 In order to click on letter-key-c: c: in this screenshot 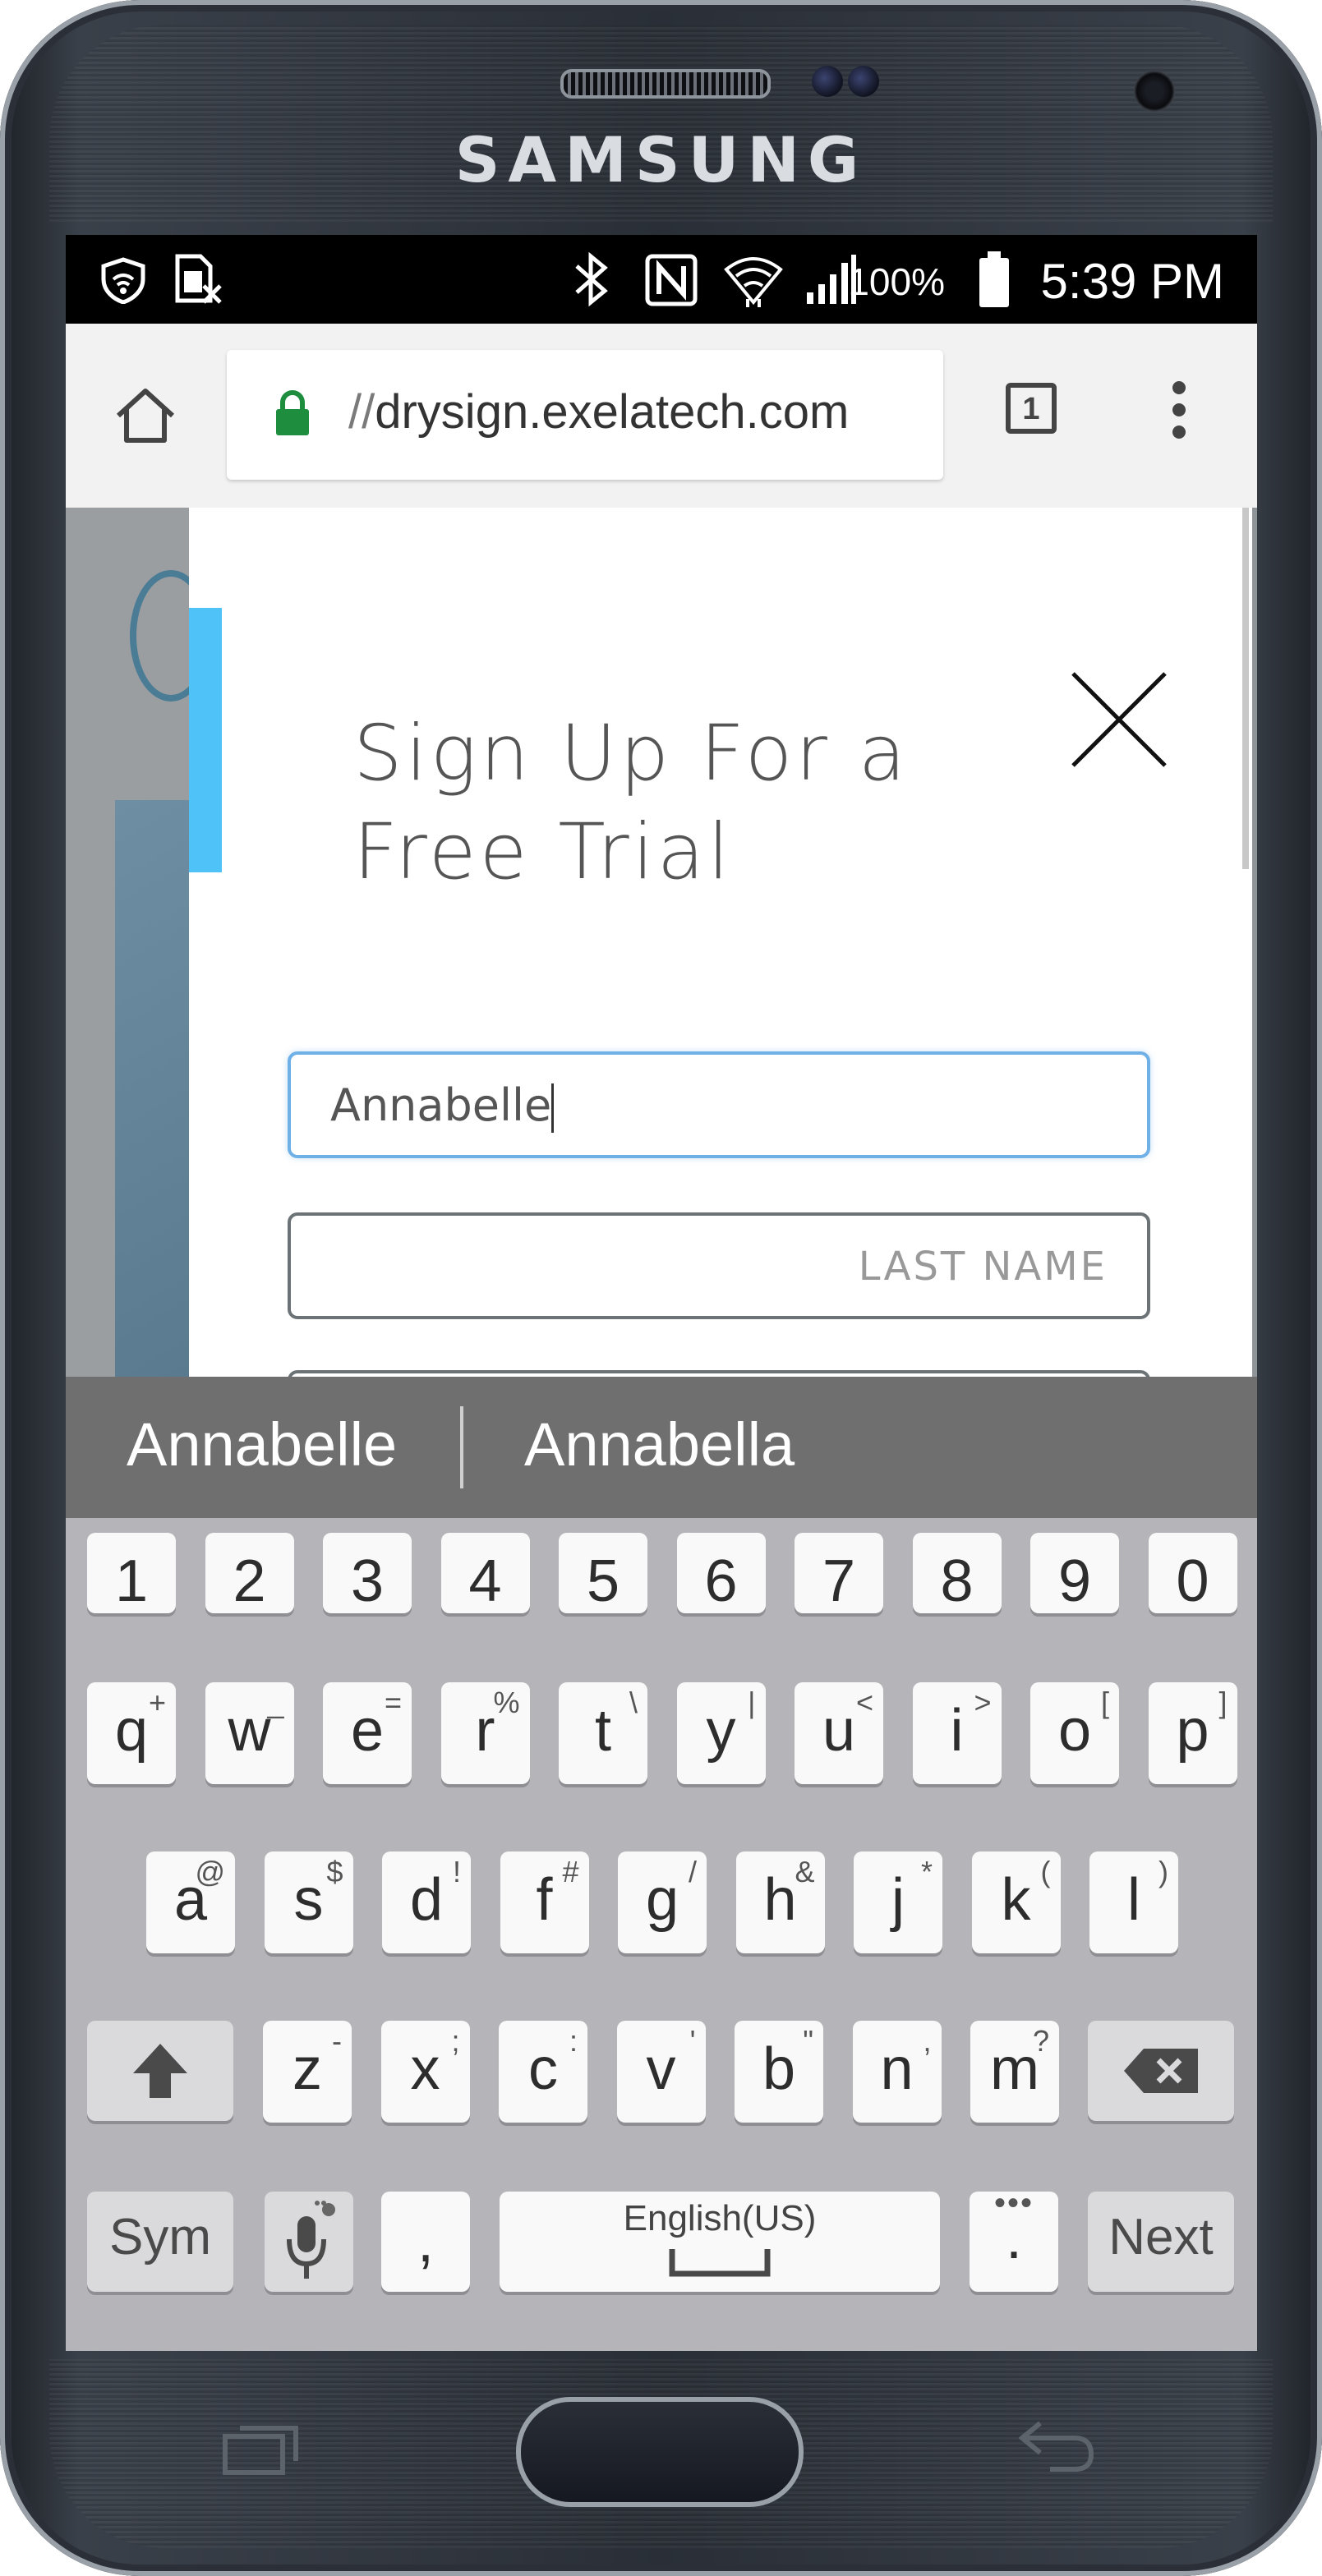, I will do `click(543, 2072)`.